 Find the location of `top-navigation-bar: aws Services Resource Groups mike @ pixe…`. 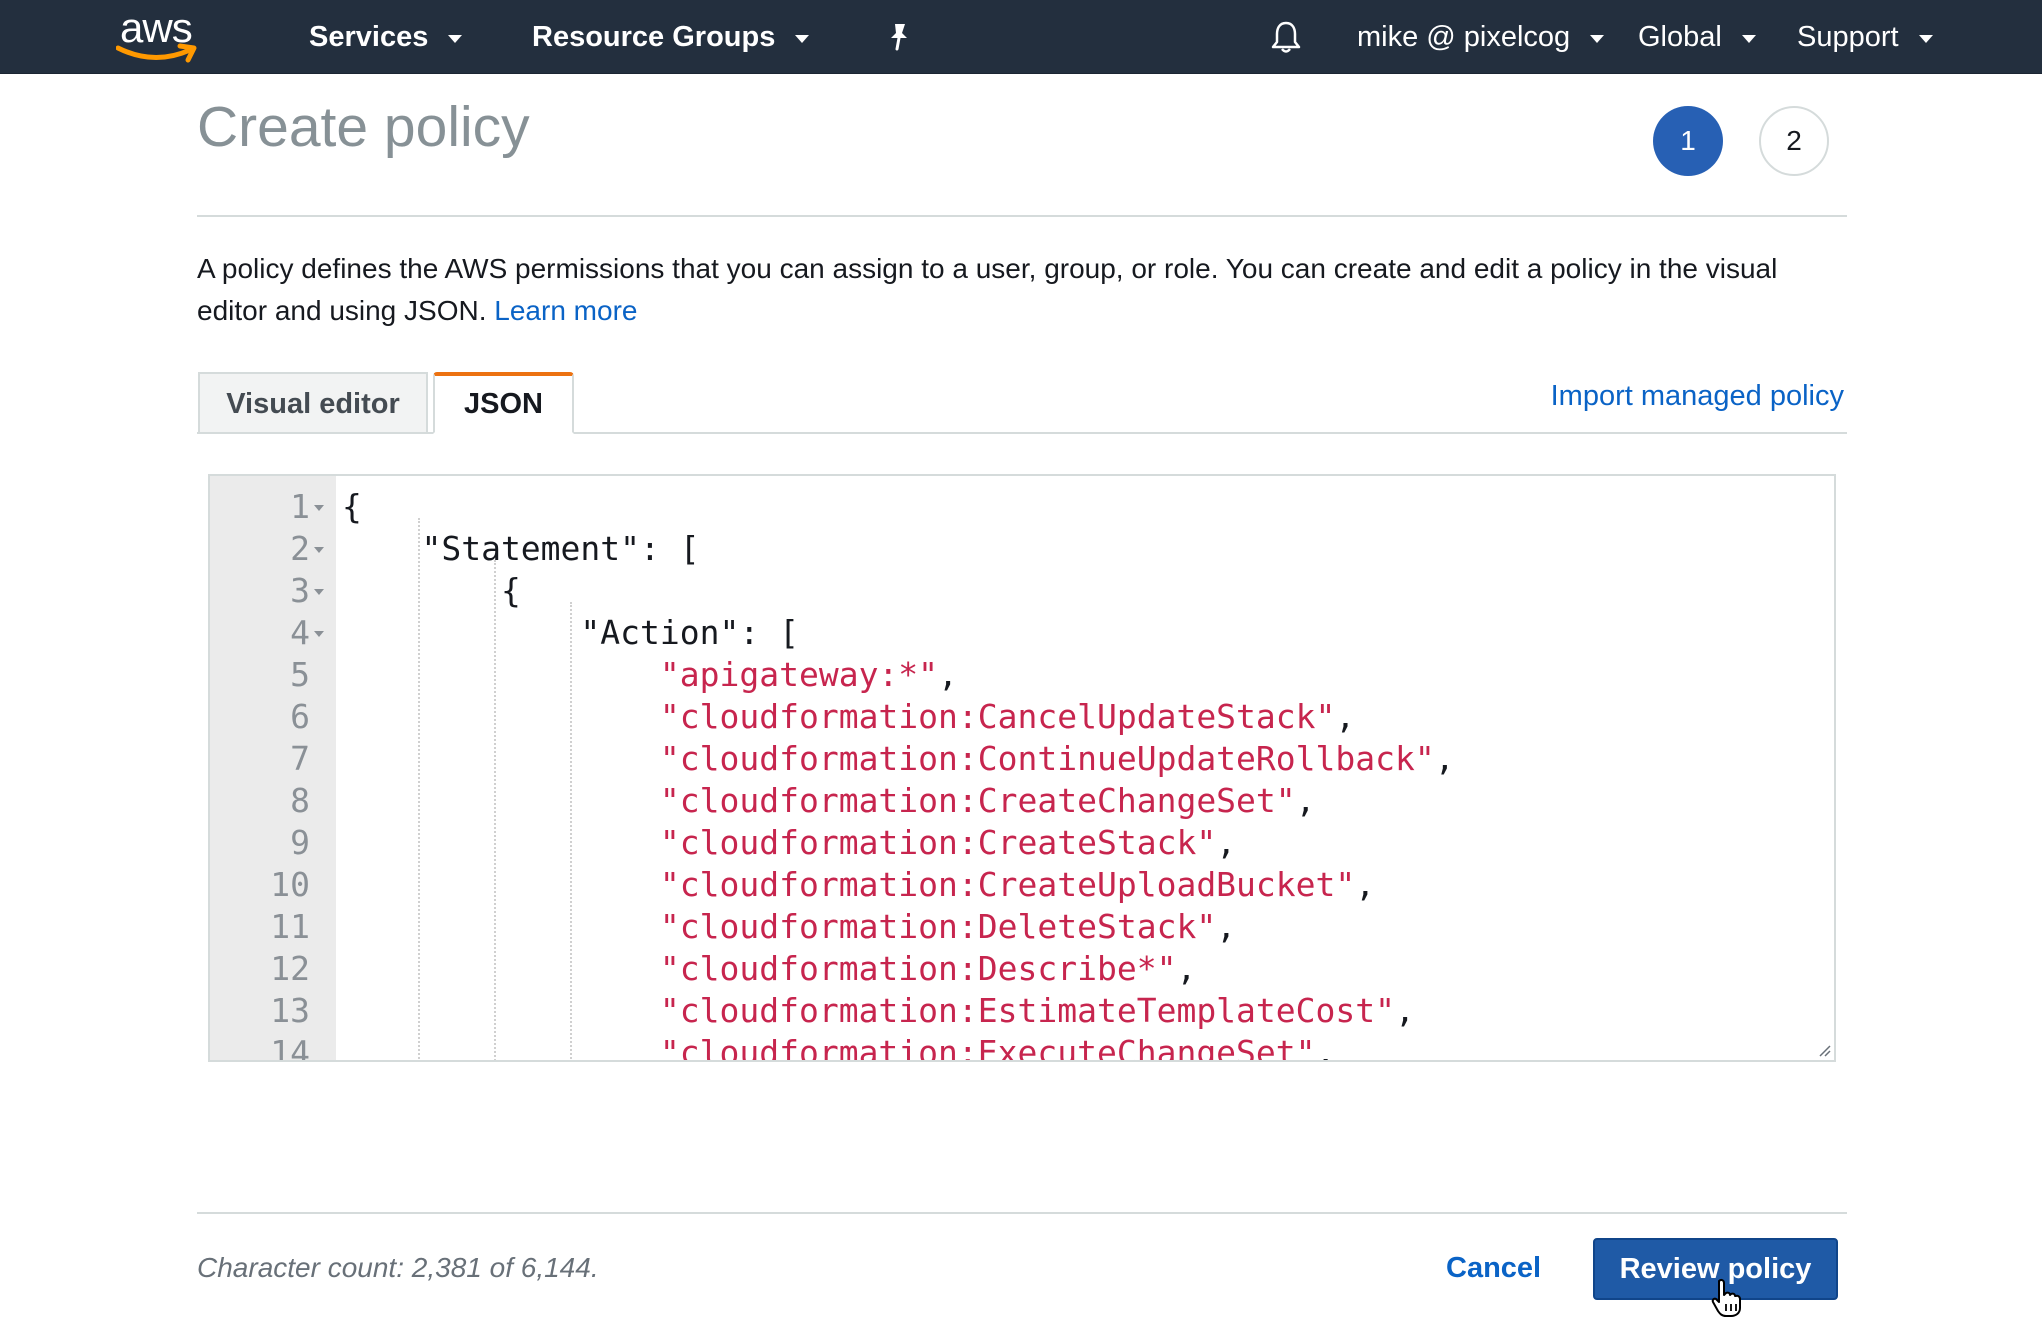

top-navigation-bar: aws Services Resource Groups mike @ pixe… is located at coordinates (1021, 37).